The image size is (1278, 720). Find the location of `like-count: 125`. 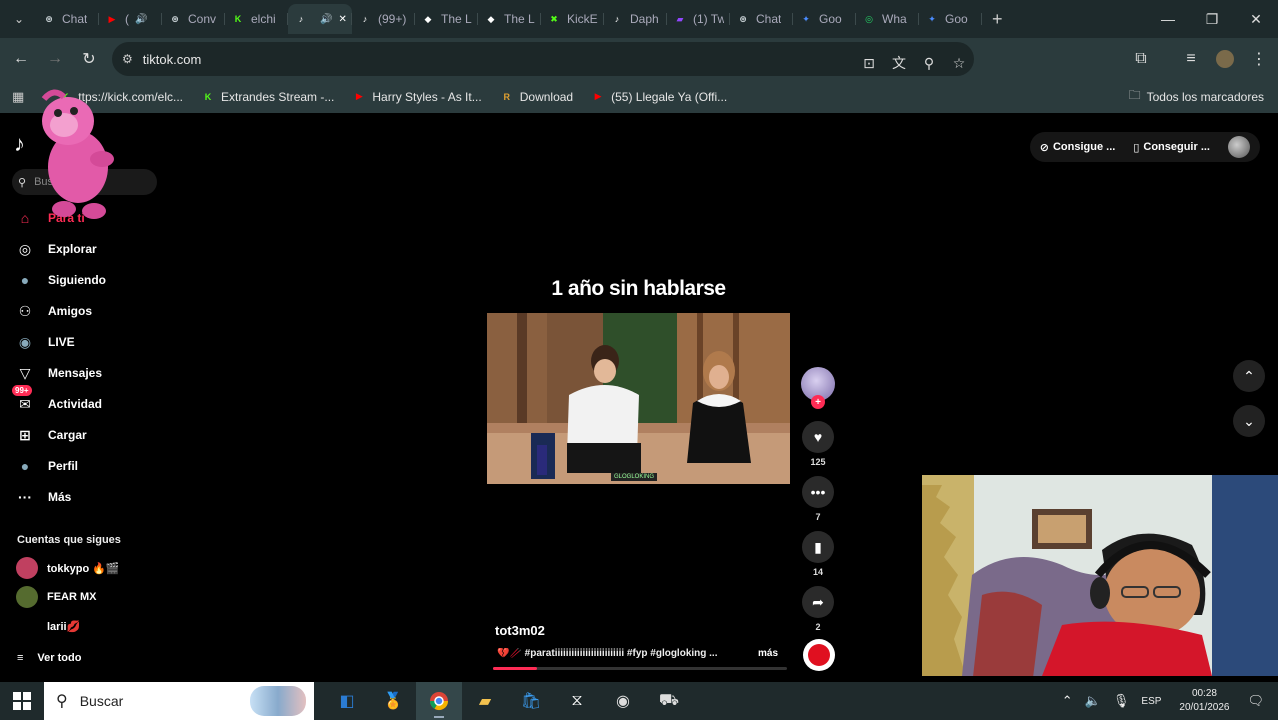

like-count: 125 is located at coordinates (818, 462).